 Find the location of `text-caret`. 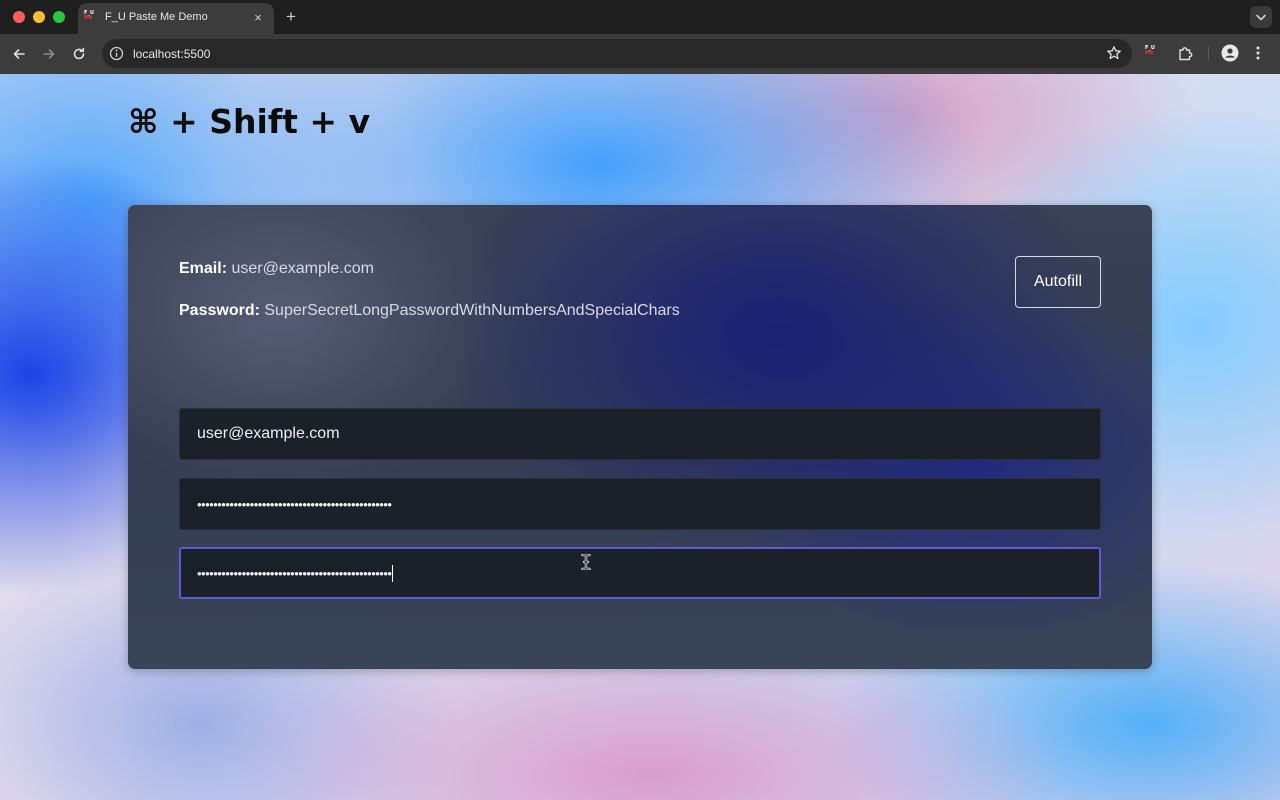

text-caret is located at coordinates (393, 573).